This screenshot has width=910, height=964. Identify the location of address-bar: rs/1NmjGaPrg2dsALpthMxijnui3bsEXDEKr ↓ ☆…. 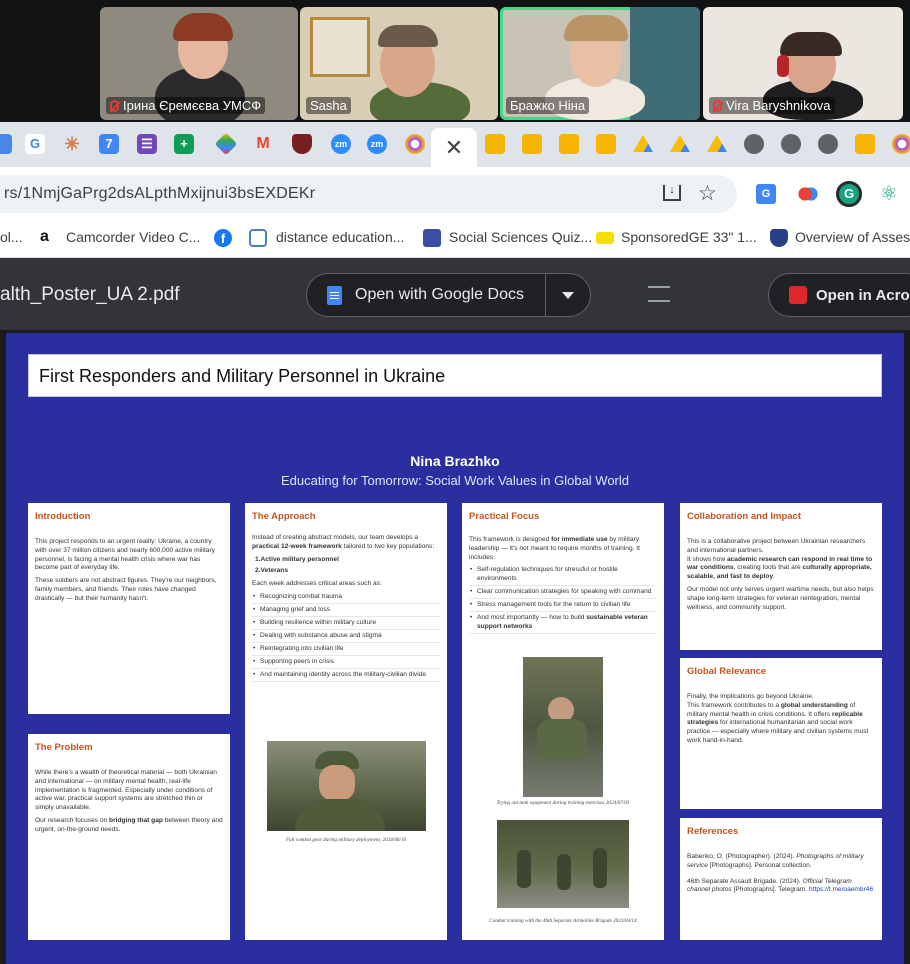
(455, 193).